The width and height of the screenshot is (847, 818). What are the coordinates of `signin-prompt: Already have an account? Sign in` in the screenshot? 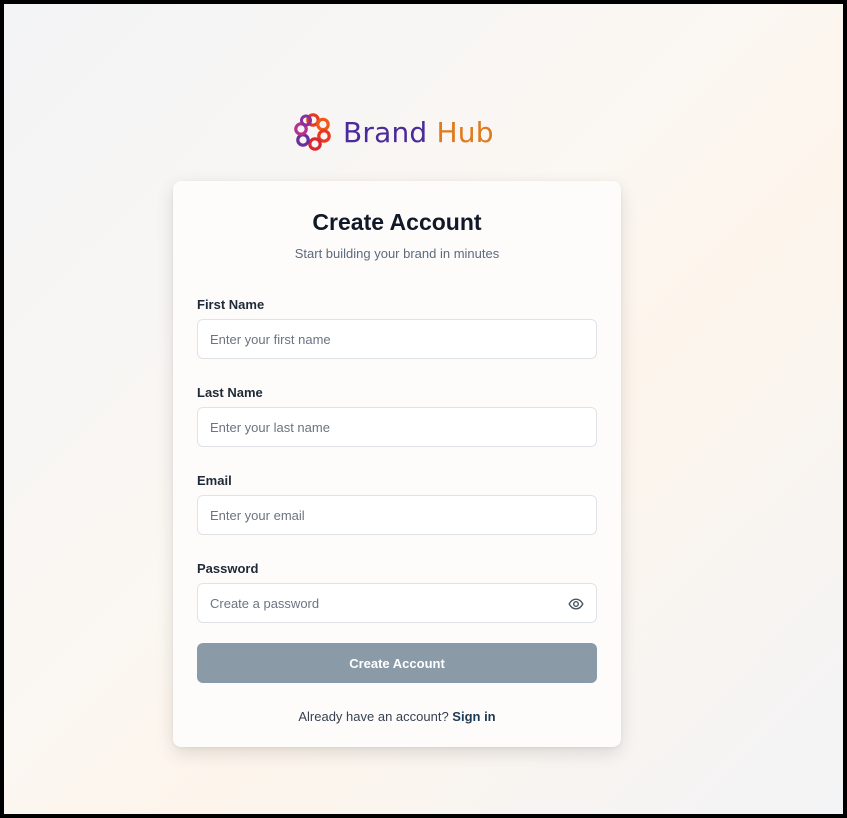 It's located at (397, 716).